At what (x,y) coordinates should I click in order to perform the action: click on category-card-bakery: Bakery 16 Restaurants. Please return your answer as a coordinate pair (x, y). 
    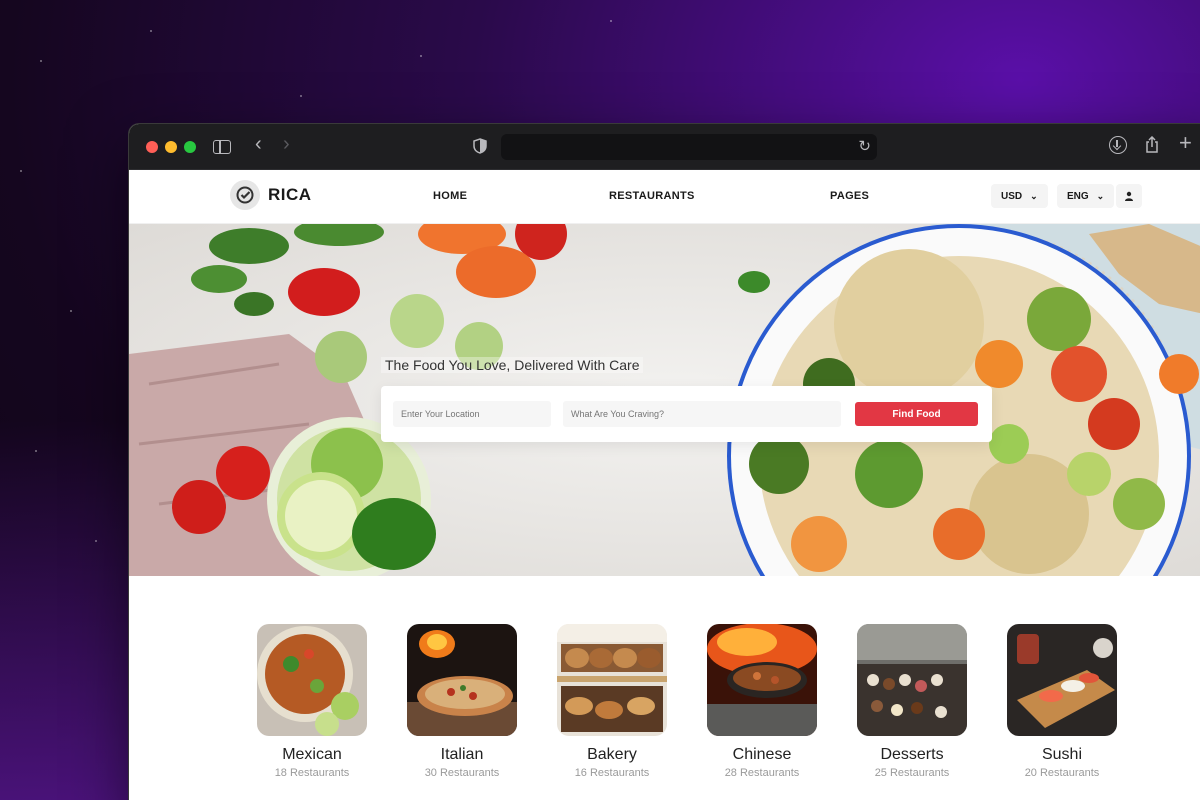
    Looking at the image, I should click on (612, 701).